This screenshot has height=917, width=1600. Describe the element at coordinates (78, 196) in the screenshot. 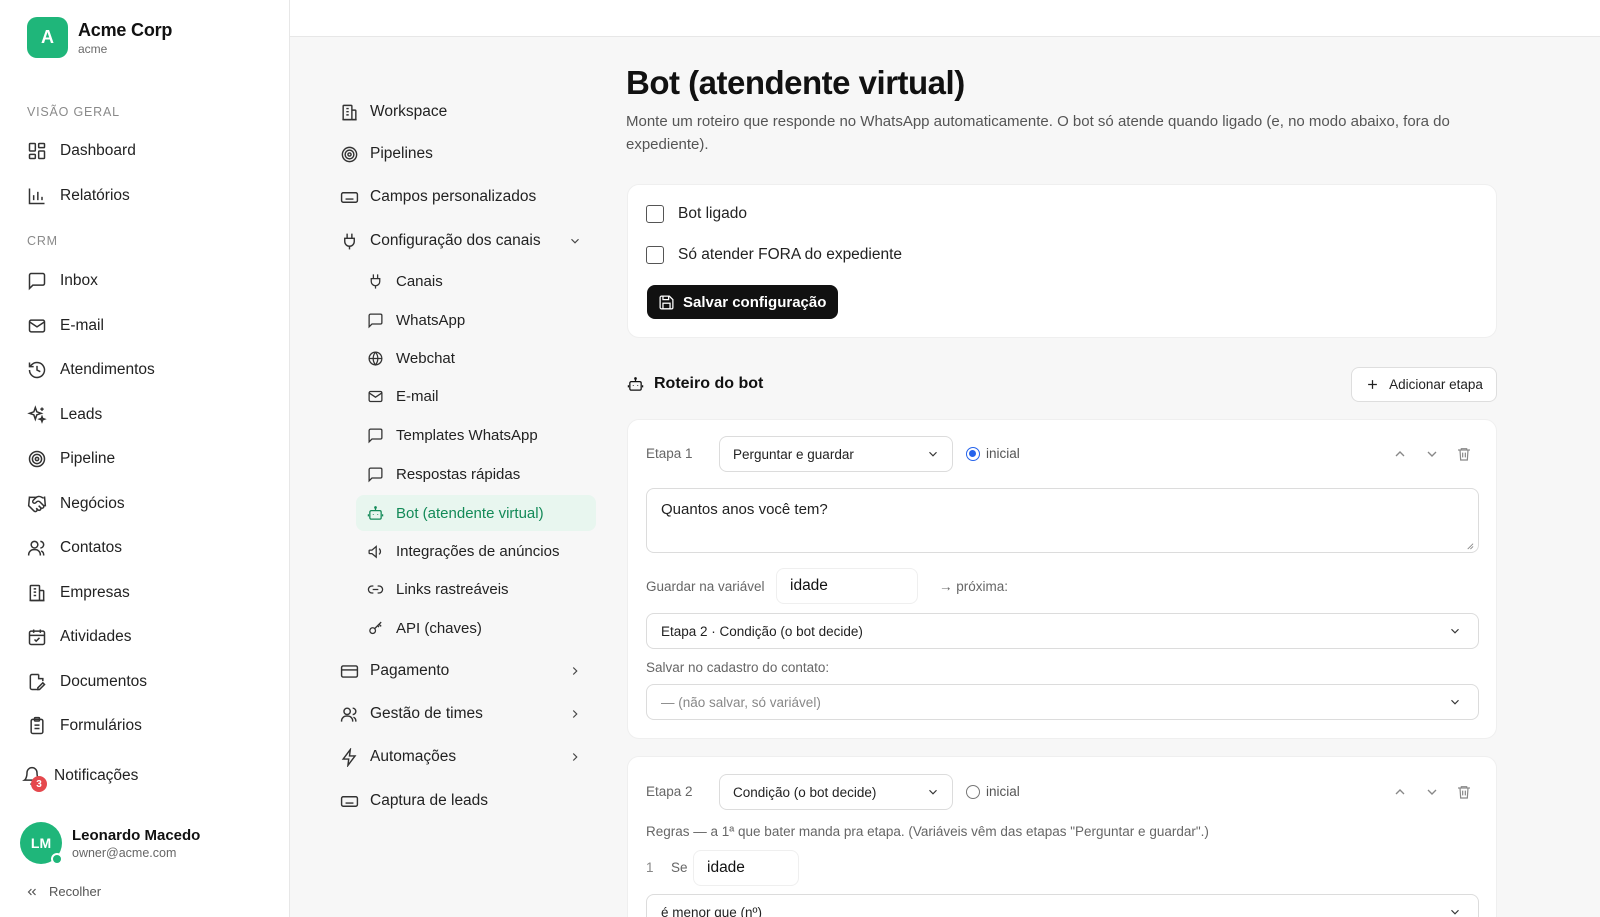

I see `sidebar-item-reports: Relatórios` at that location.